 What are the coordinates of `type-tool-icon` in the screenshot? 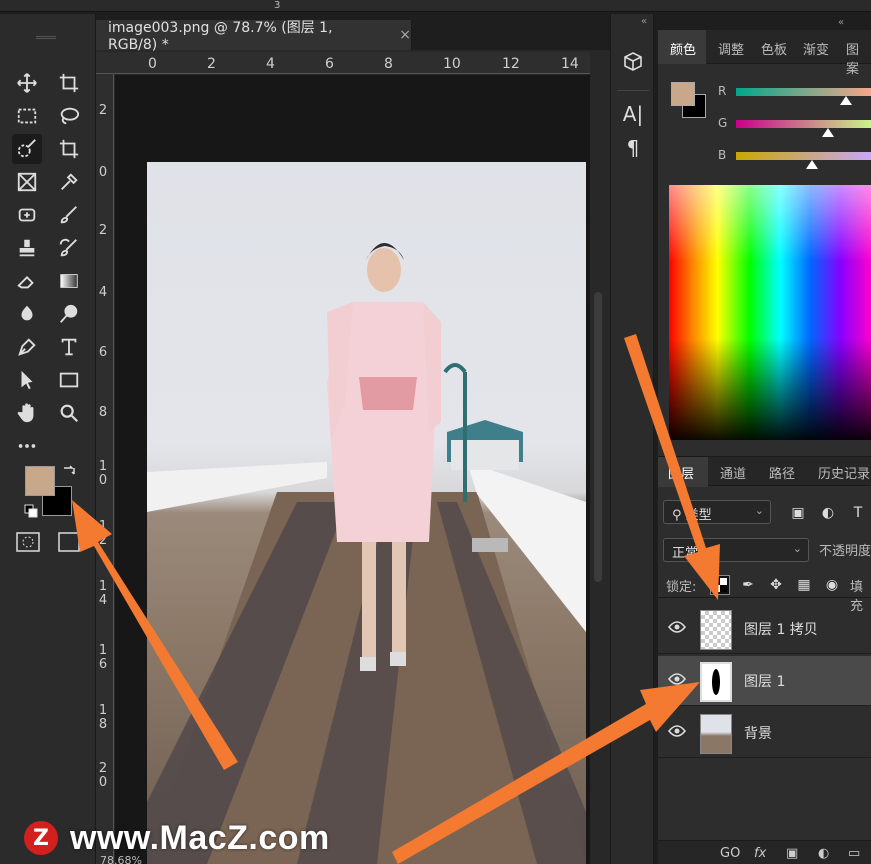 It's located at (69, 347).